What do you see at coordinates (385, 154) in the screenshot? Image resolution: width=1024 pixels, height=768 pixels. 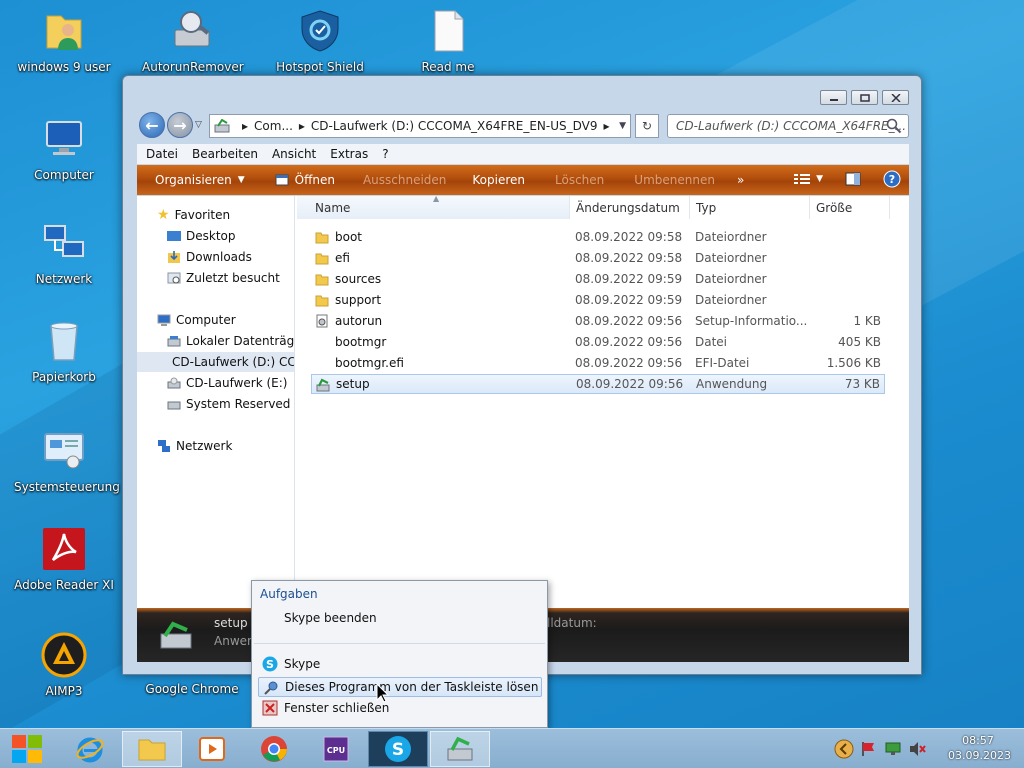 I see `menu-help: ?` at bounding box center [385, 154].